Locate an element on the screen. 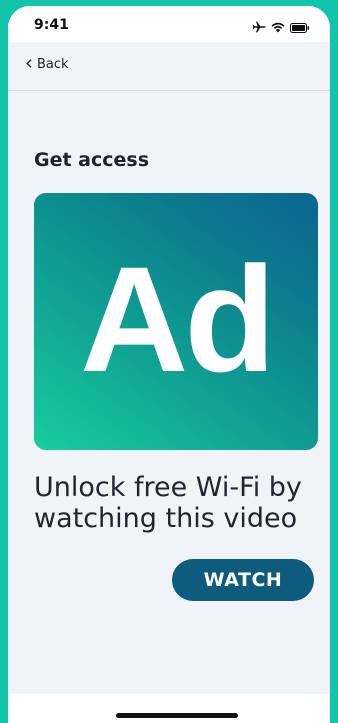 The width and height of the screenshot is (338, 723). status-bar: 9:41 is located at coordinates (169, 24).